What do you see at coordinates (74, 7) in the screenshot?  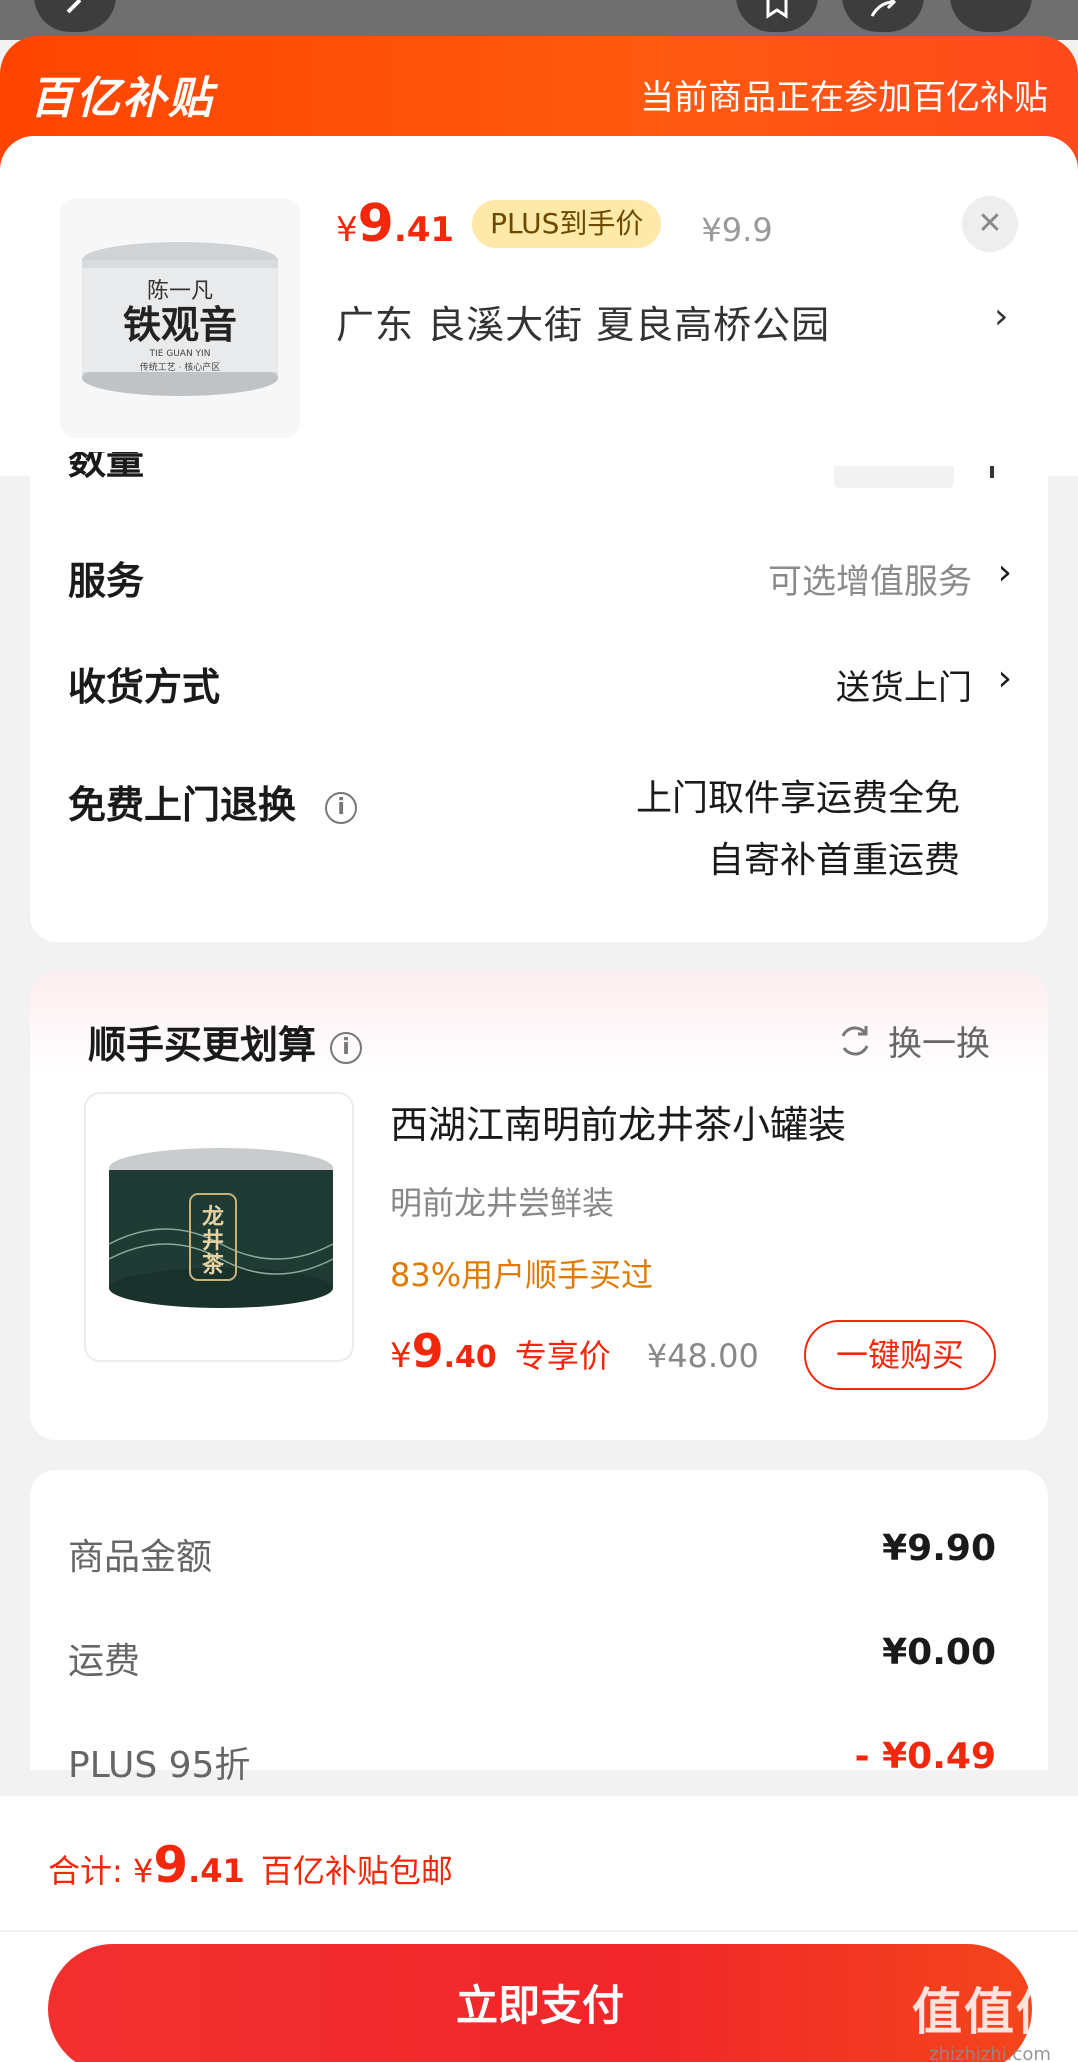 I see `back-arrow-icon` at bounding box center [74, 7].